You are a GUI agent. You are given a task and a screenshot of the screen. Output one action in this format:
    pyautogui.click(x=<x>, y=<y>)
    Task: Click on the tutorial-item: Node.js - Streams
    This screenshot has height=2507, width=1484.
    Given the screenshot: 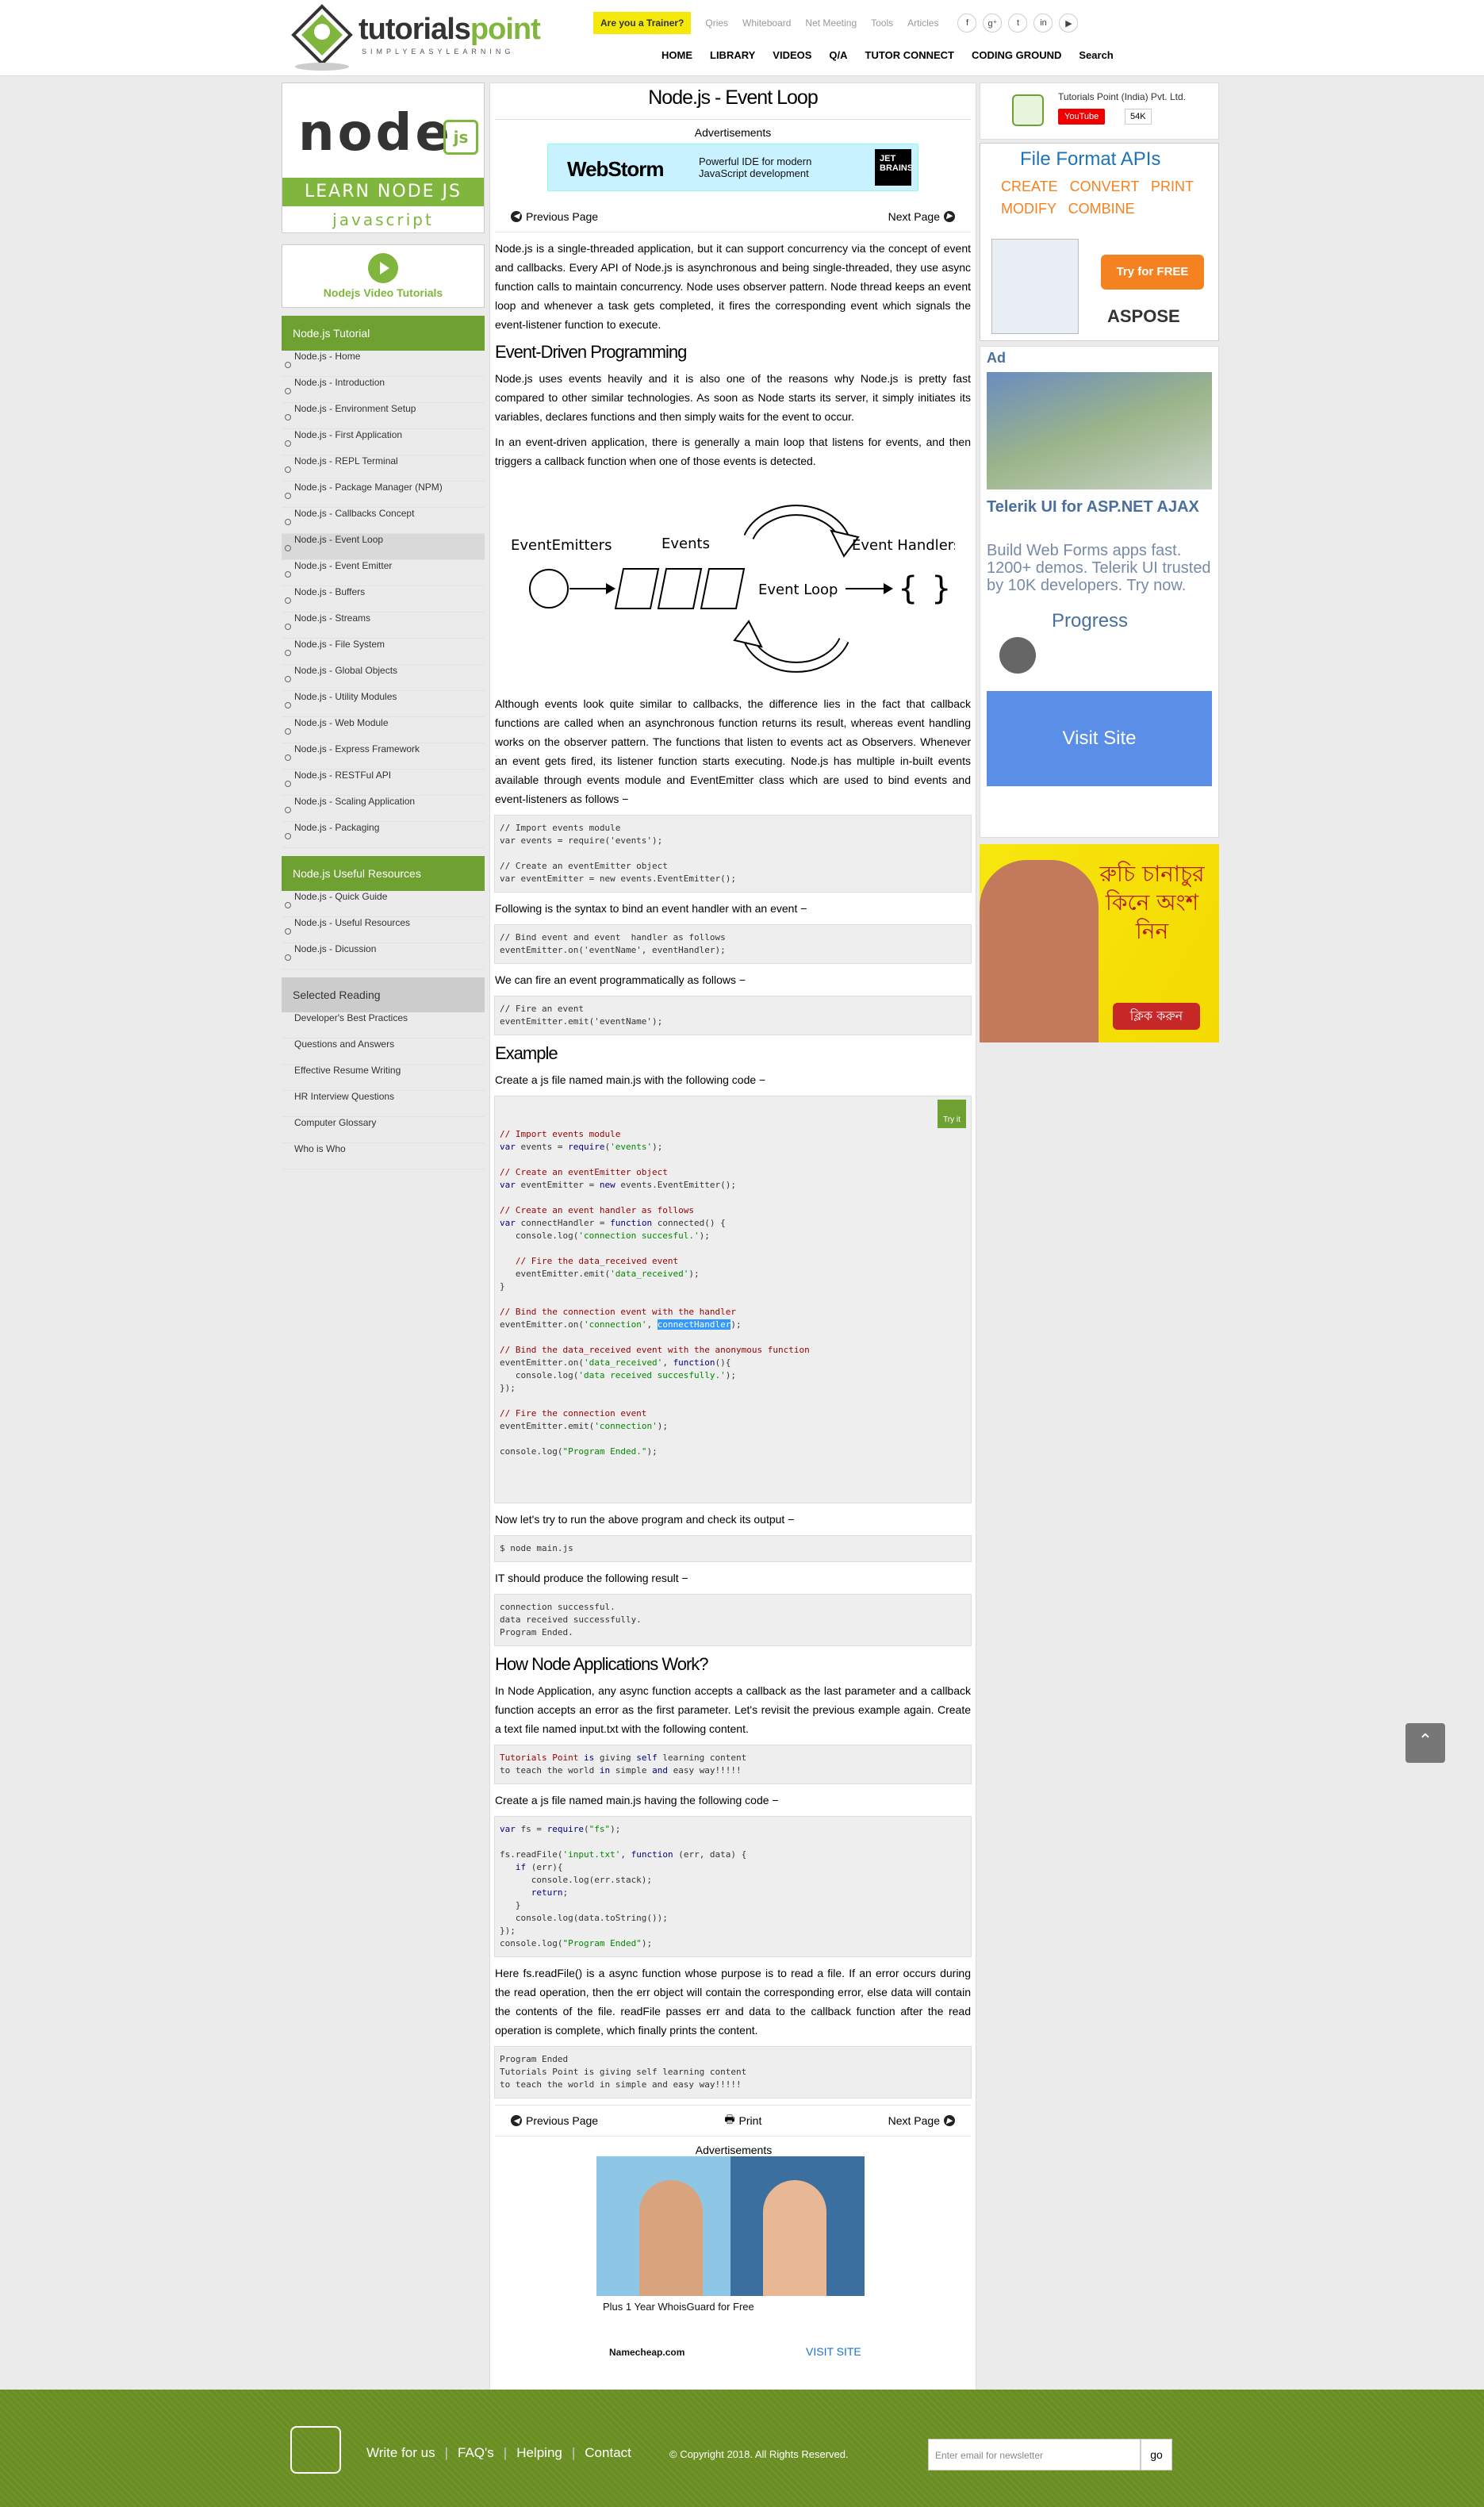 What is the action you would take?
    pyautogui.click(x=383, y=626)
    